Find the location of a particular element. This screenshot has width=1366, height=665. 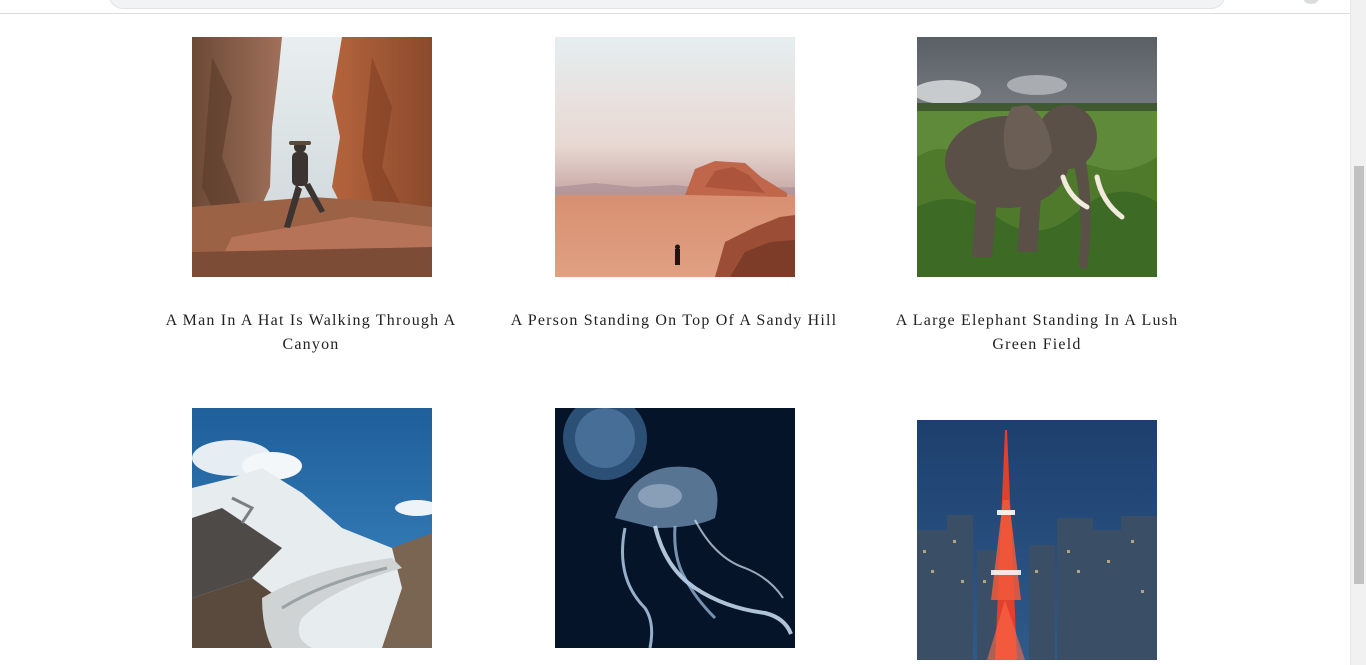

desert-rock-image is located at coordinates (675, 157).